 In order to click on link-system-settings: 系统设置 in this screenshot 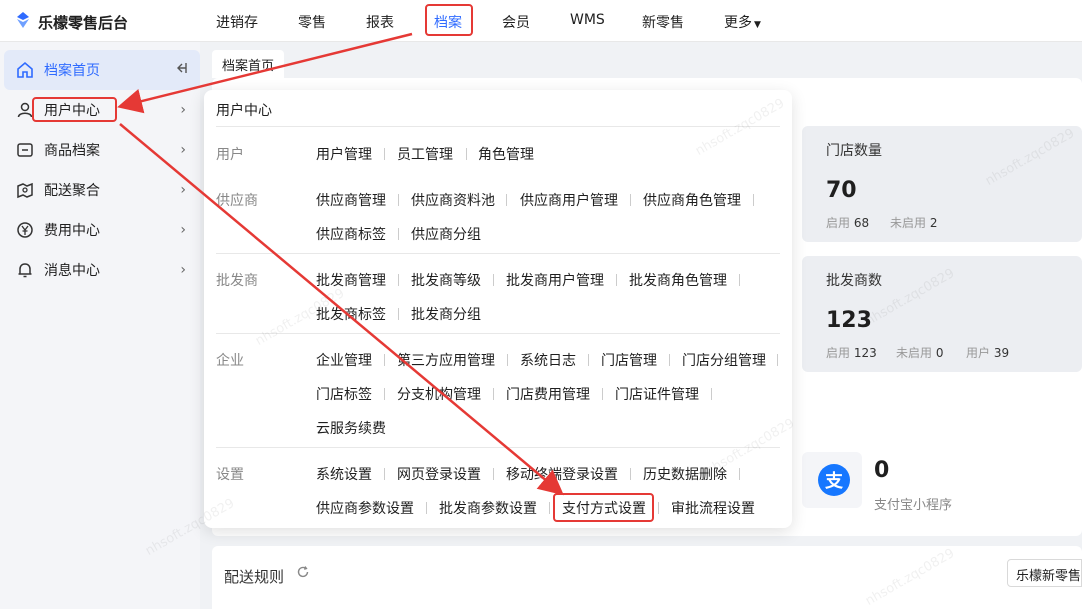, I will do `click(344, 474)`.